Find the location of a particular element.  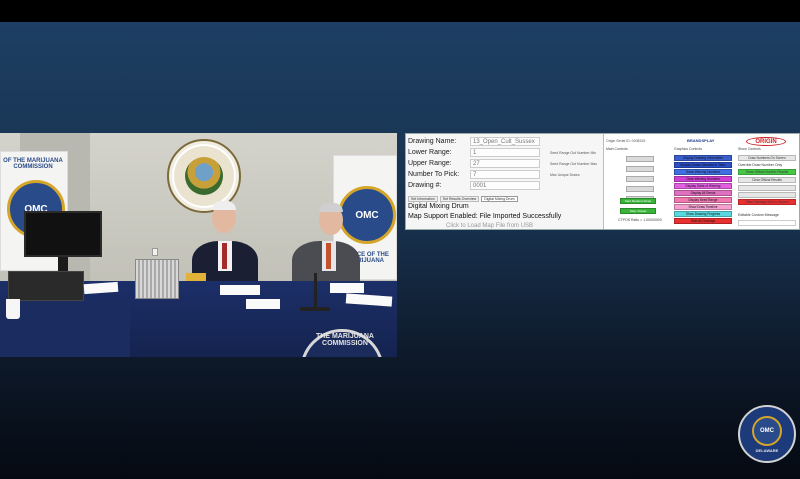

side-note: Max Unique Draws is located at coordinates (565, 175).